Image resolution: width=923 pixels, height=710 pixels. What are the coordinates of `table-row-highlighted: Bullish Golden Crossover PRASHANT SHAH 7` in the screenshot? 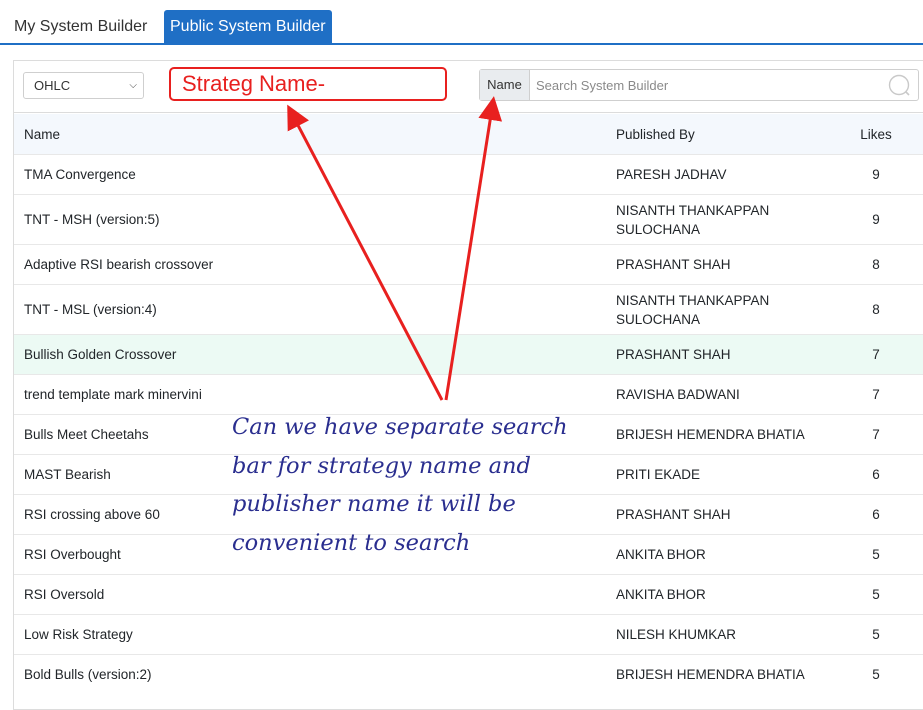 It's located at (468, 354).